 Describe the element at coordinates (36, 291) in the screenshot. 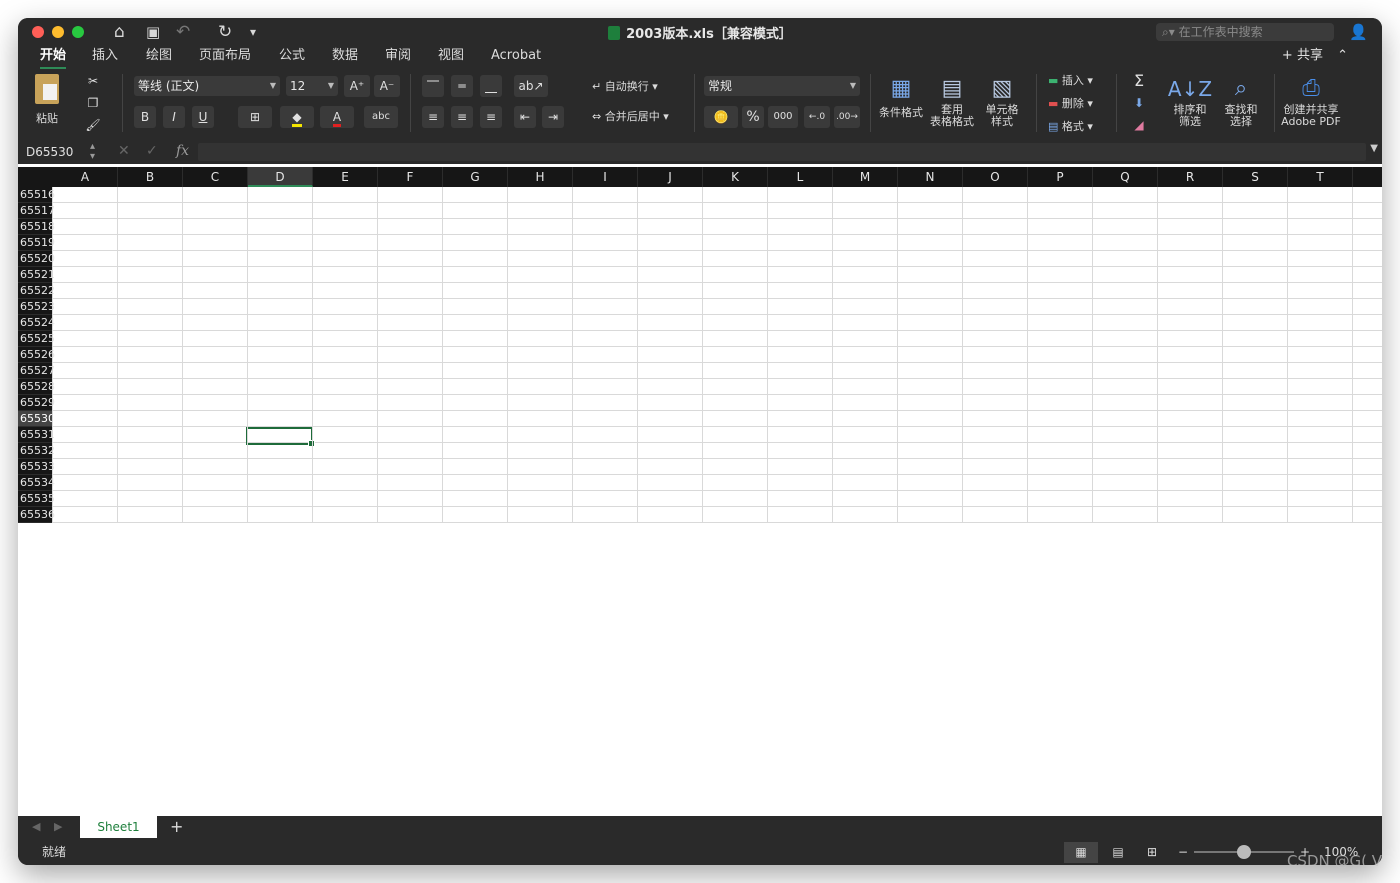

I see `row-header: 65522` at that location.